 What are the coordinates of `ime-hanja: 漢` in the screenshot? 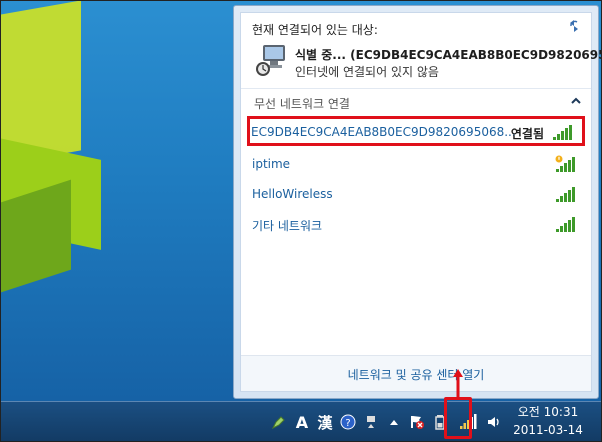 It's located at (325, 422).